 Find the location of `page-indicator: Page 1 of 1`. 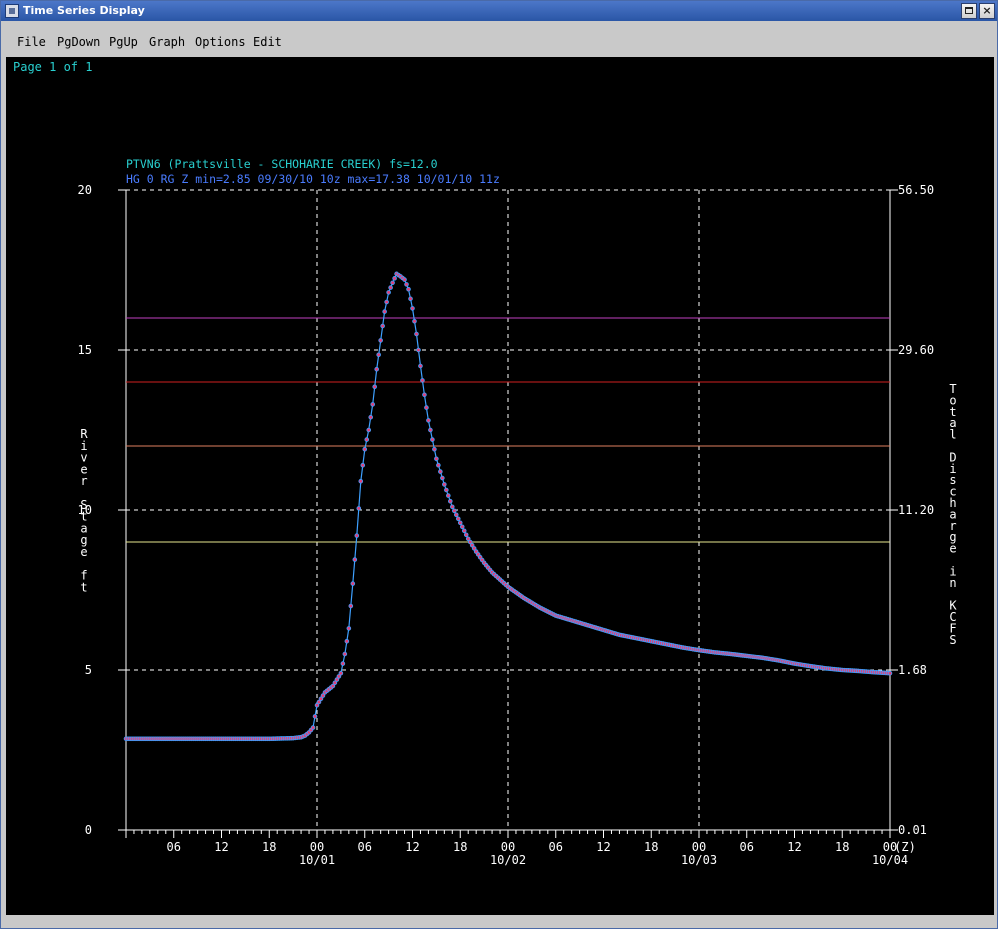

page-indicator: Page 1 of 1 is located at coordinates (52, 67).